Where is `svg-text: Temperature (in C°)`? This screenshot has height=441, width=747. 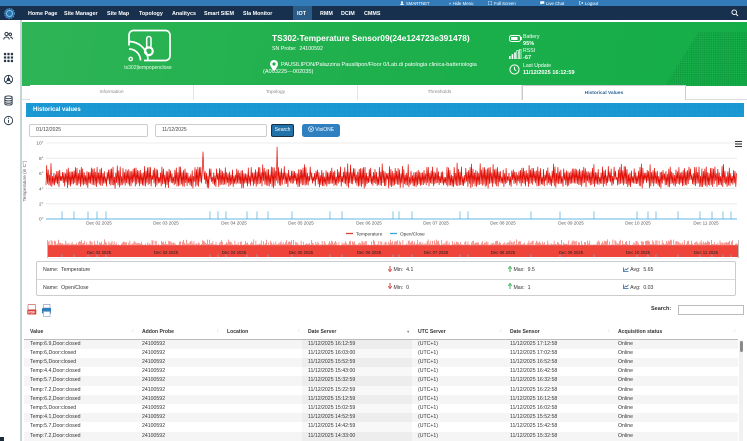 svg-text: Temperature (in C°) is located at coordinates (24, 180).